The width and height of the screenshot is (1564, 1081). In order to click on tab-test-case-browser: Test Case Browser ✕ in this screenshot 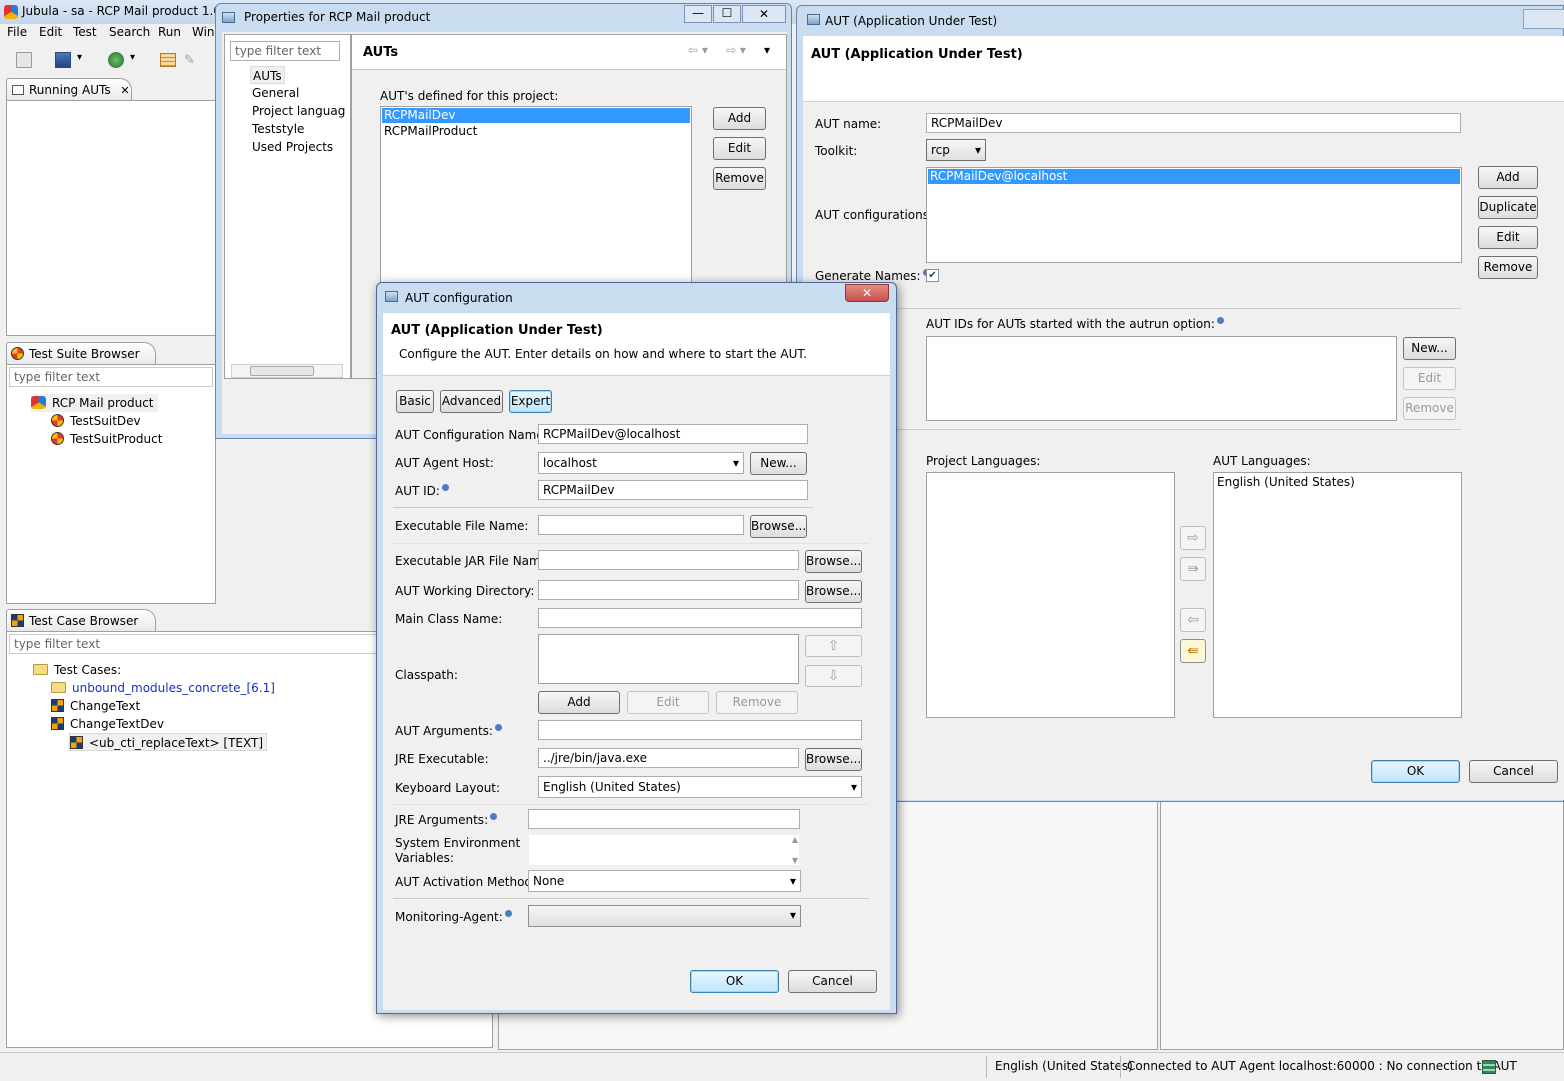, I will do `click(81, 629)`.